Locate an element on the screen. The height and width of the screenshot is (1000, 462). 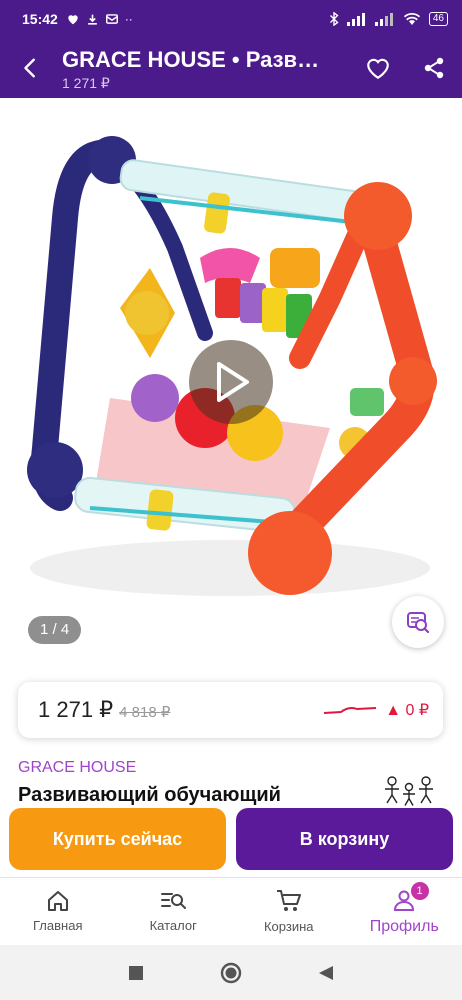
back-button is located at coordinates (31, 68).